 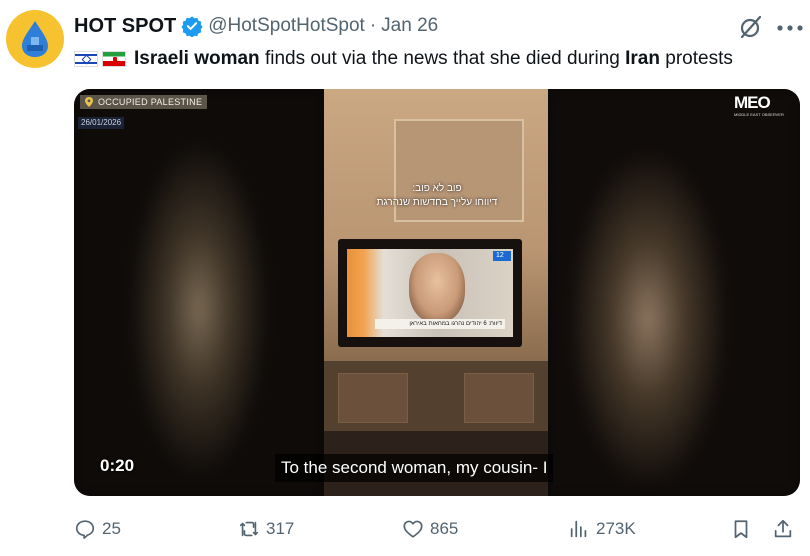 What do you see at coordinates (192, 26) in the screenshot?
I see `verified-badge-icon` at bounding box center [192, 26].